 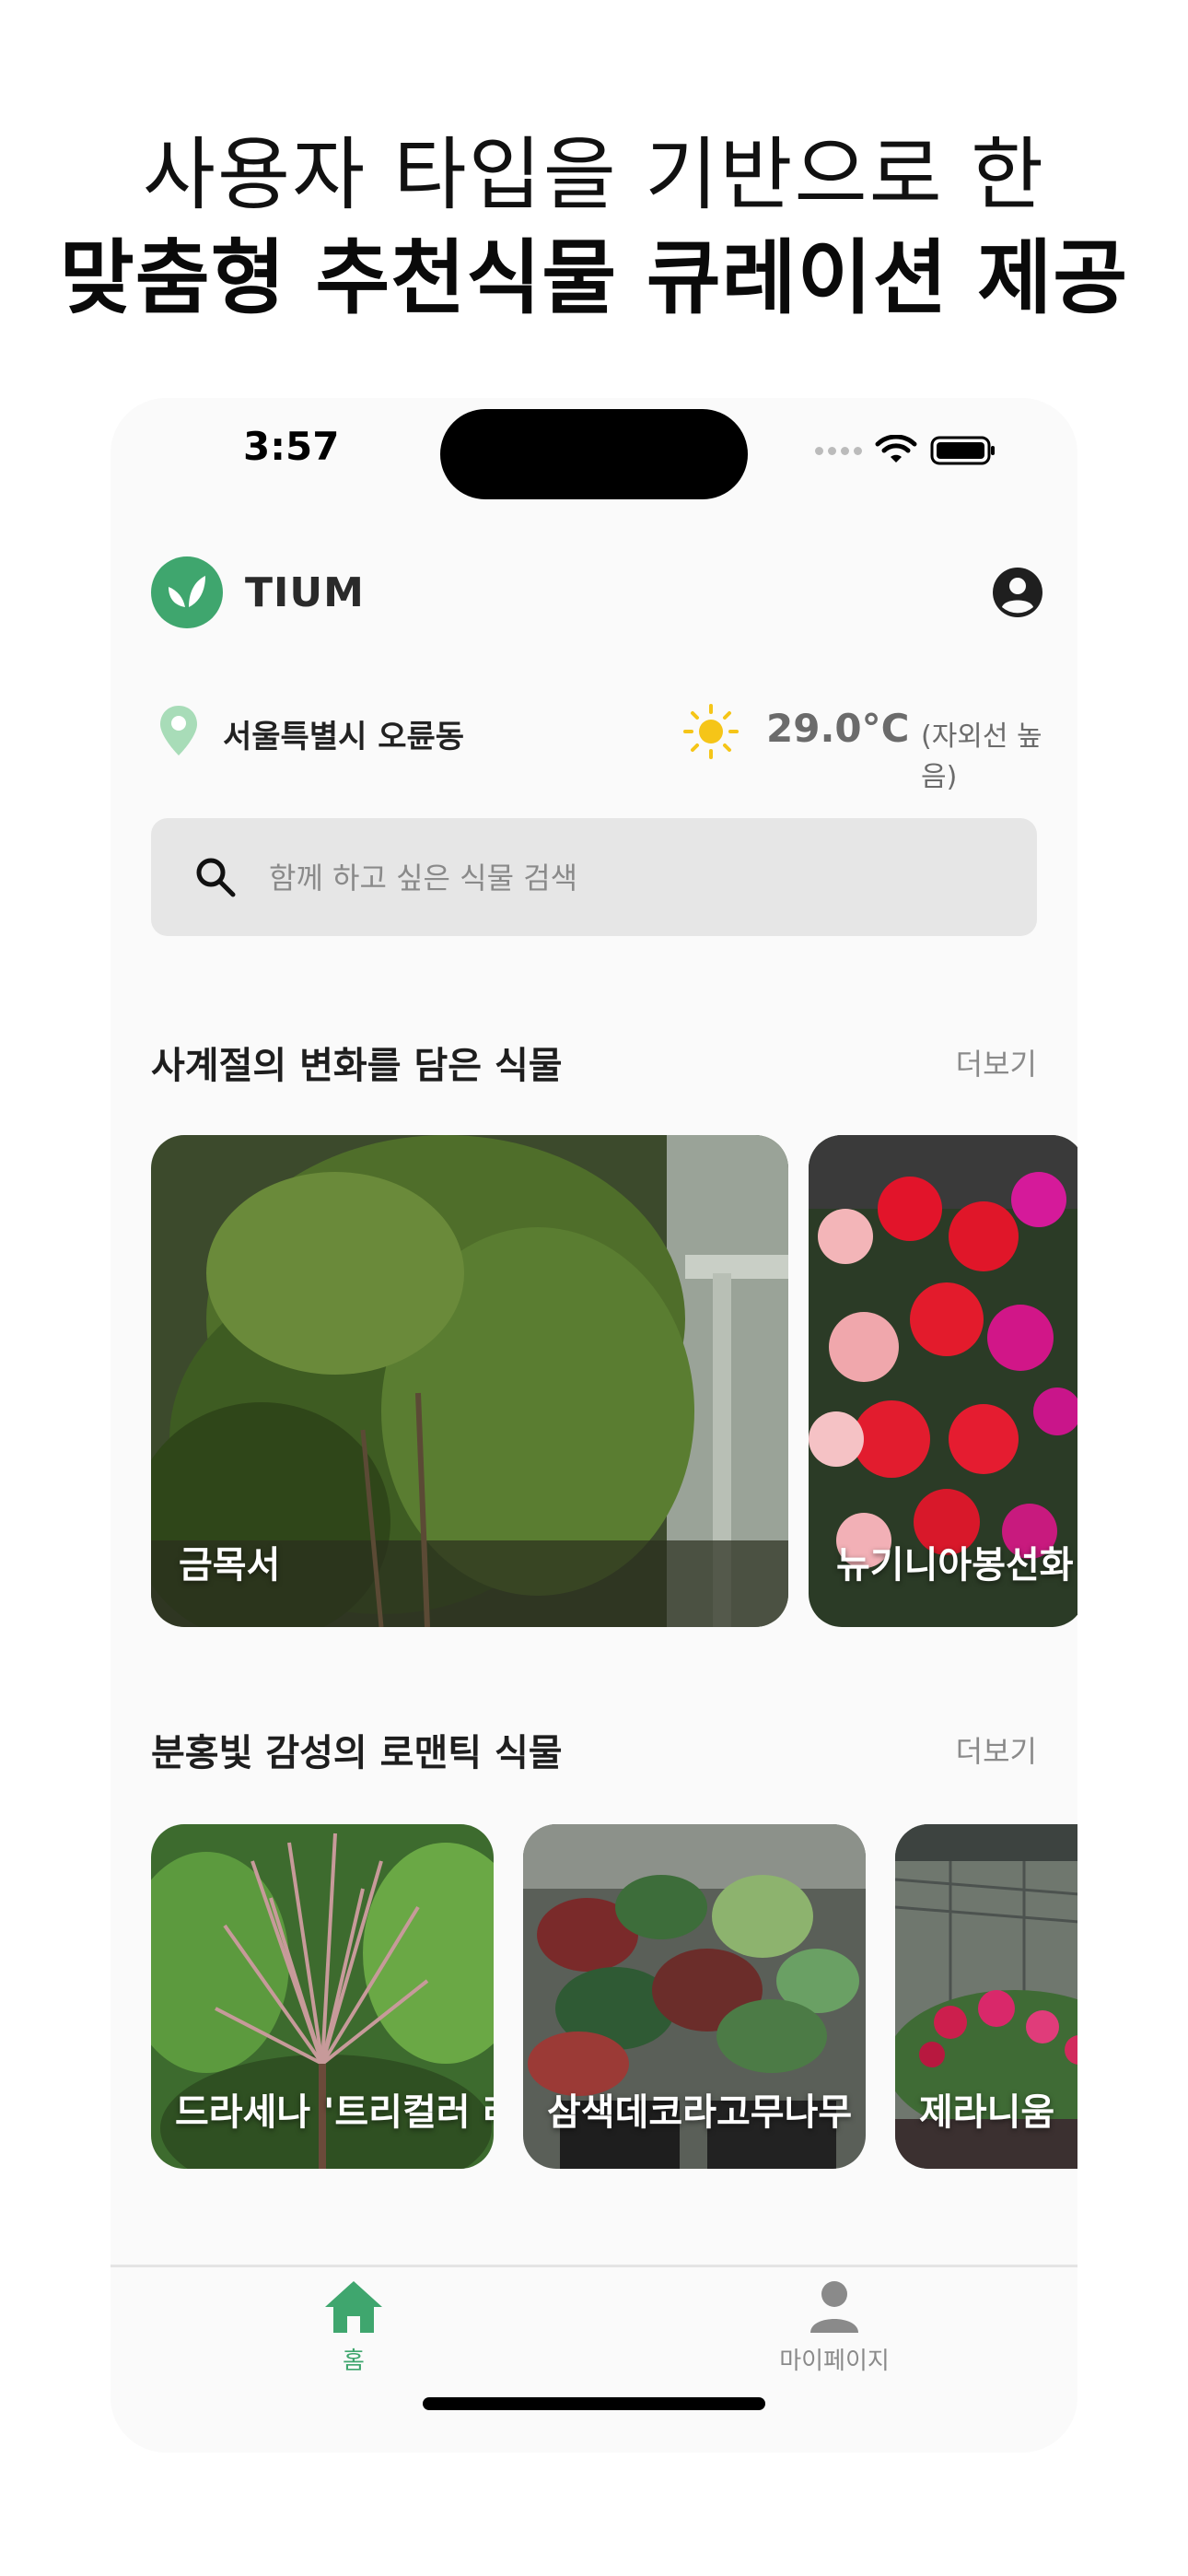 What do you see at coordinates (594, 227) in the screenshot?
I see `marketing-headline: 사용자 타입을 기반으로 한 맞춤형 추천식물 큐레이션 제공` at bounding box center [594, 227].